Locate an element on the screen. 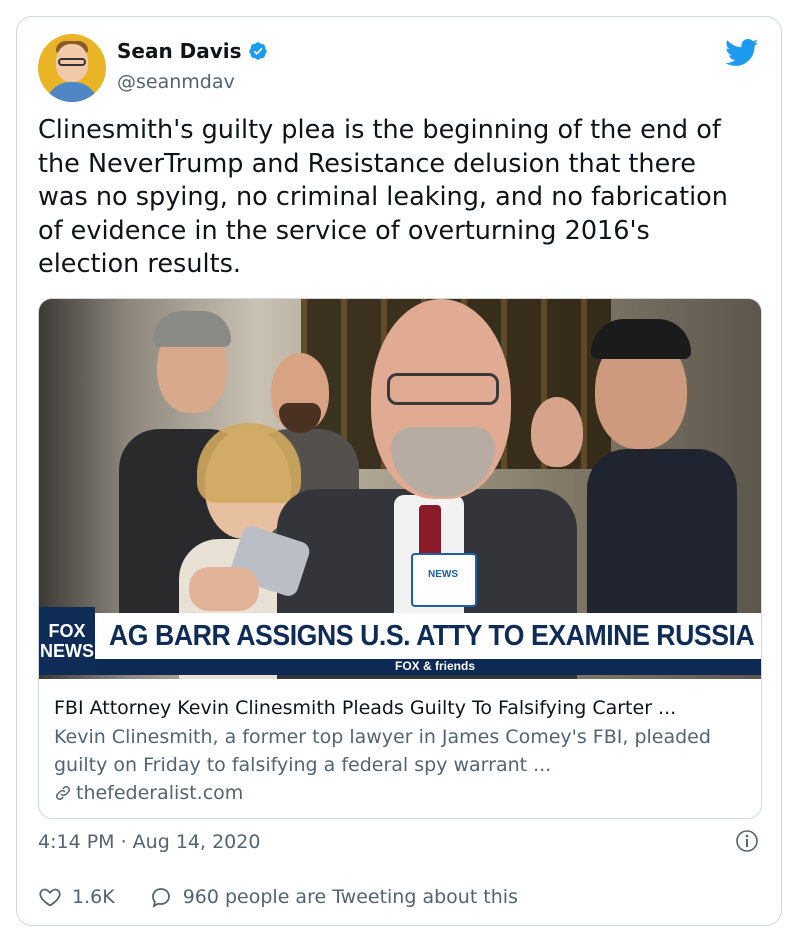 This screenshot has width=800, height=945. link-preview-domain: thefederalist.com is located at coordinates (399, 793).